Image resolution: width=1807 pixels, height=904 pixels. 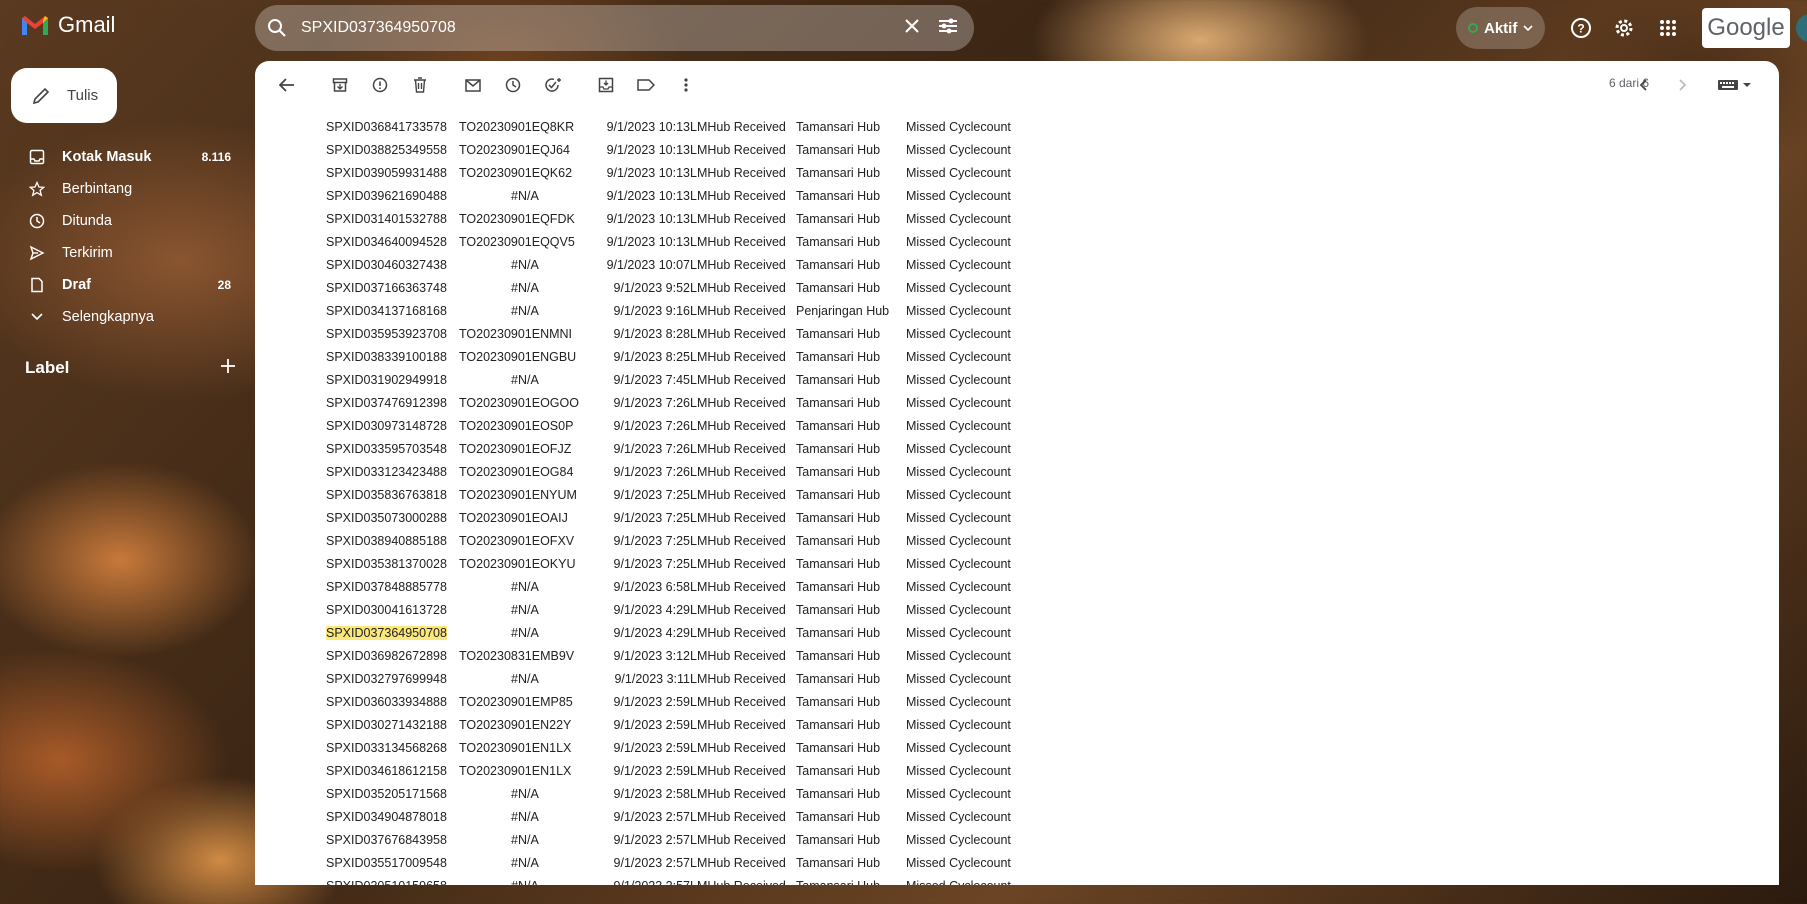 What do you see at coordinates (1683, 85) in the screenshot?
I see `next-page-icon` at bounding box center [1683, 85].